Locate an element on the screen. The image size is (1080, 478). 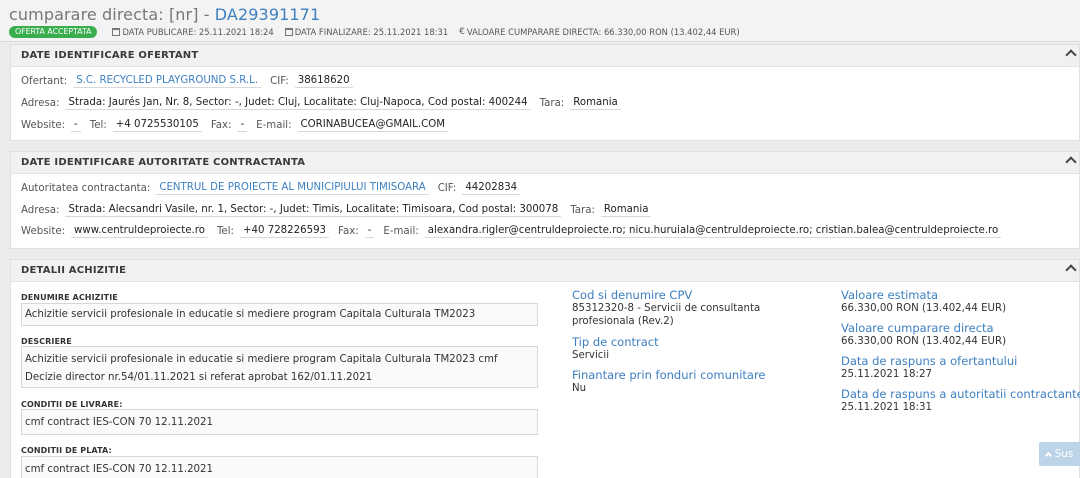
tel-value: +4 0725530105 is located at coordinates (157, 125).